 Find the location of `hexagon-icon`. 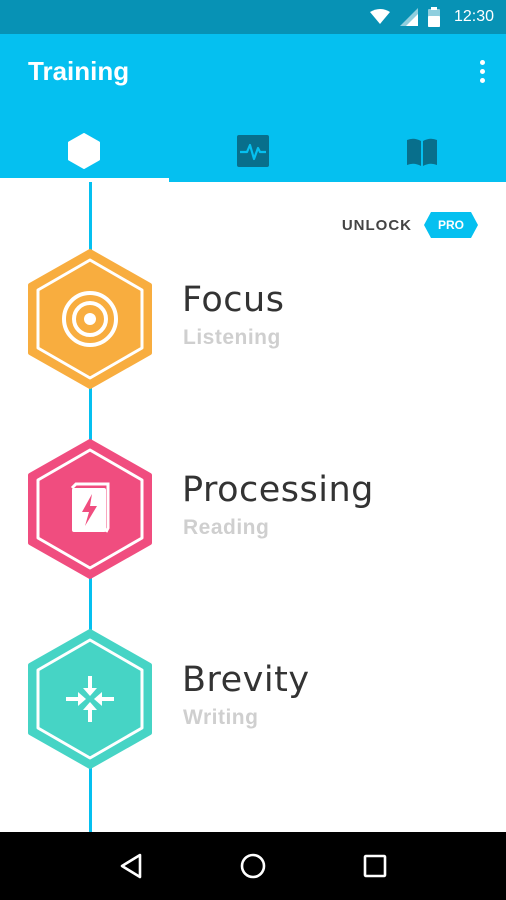

hexagon-icon is located at coordinates (84, 151).